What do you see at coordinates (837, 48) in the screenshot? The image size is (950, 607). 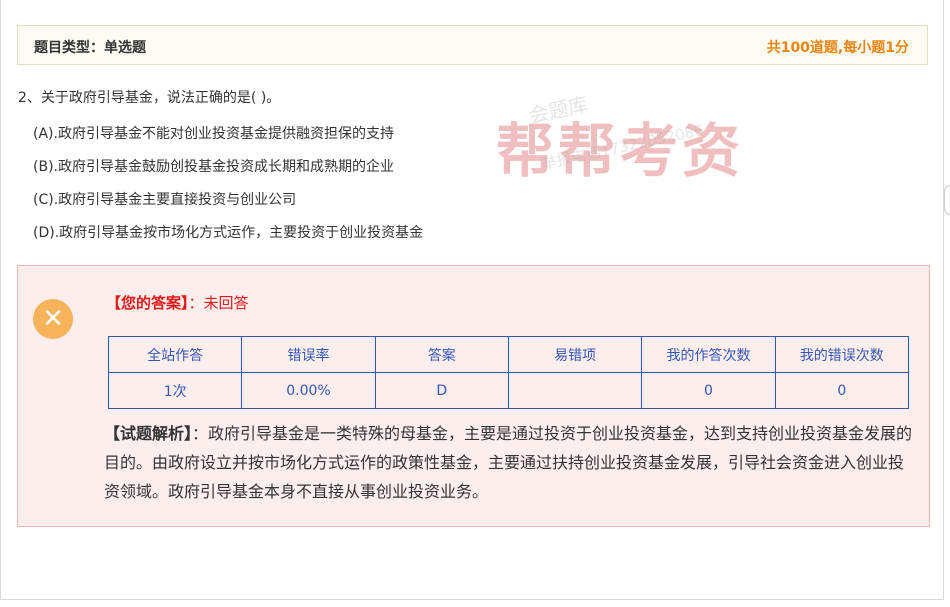 I see `question-count-text: 共100道题,每小题1分` at bounding box center [837, 48].